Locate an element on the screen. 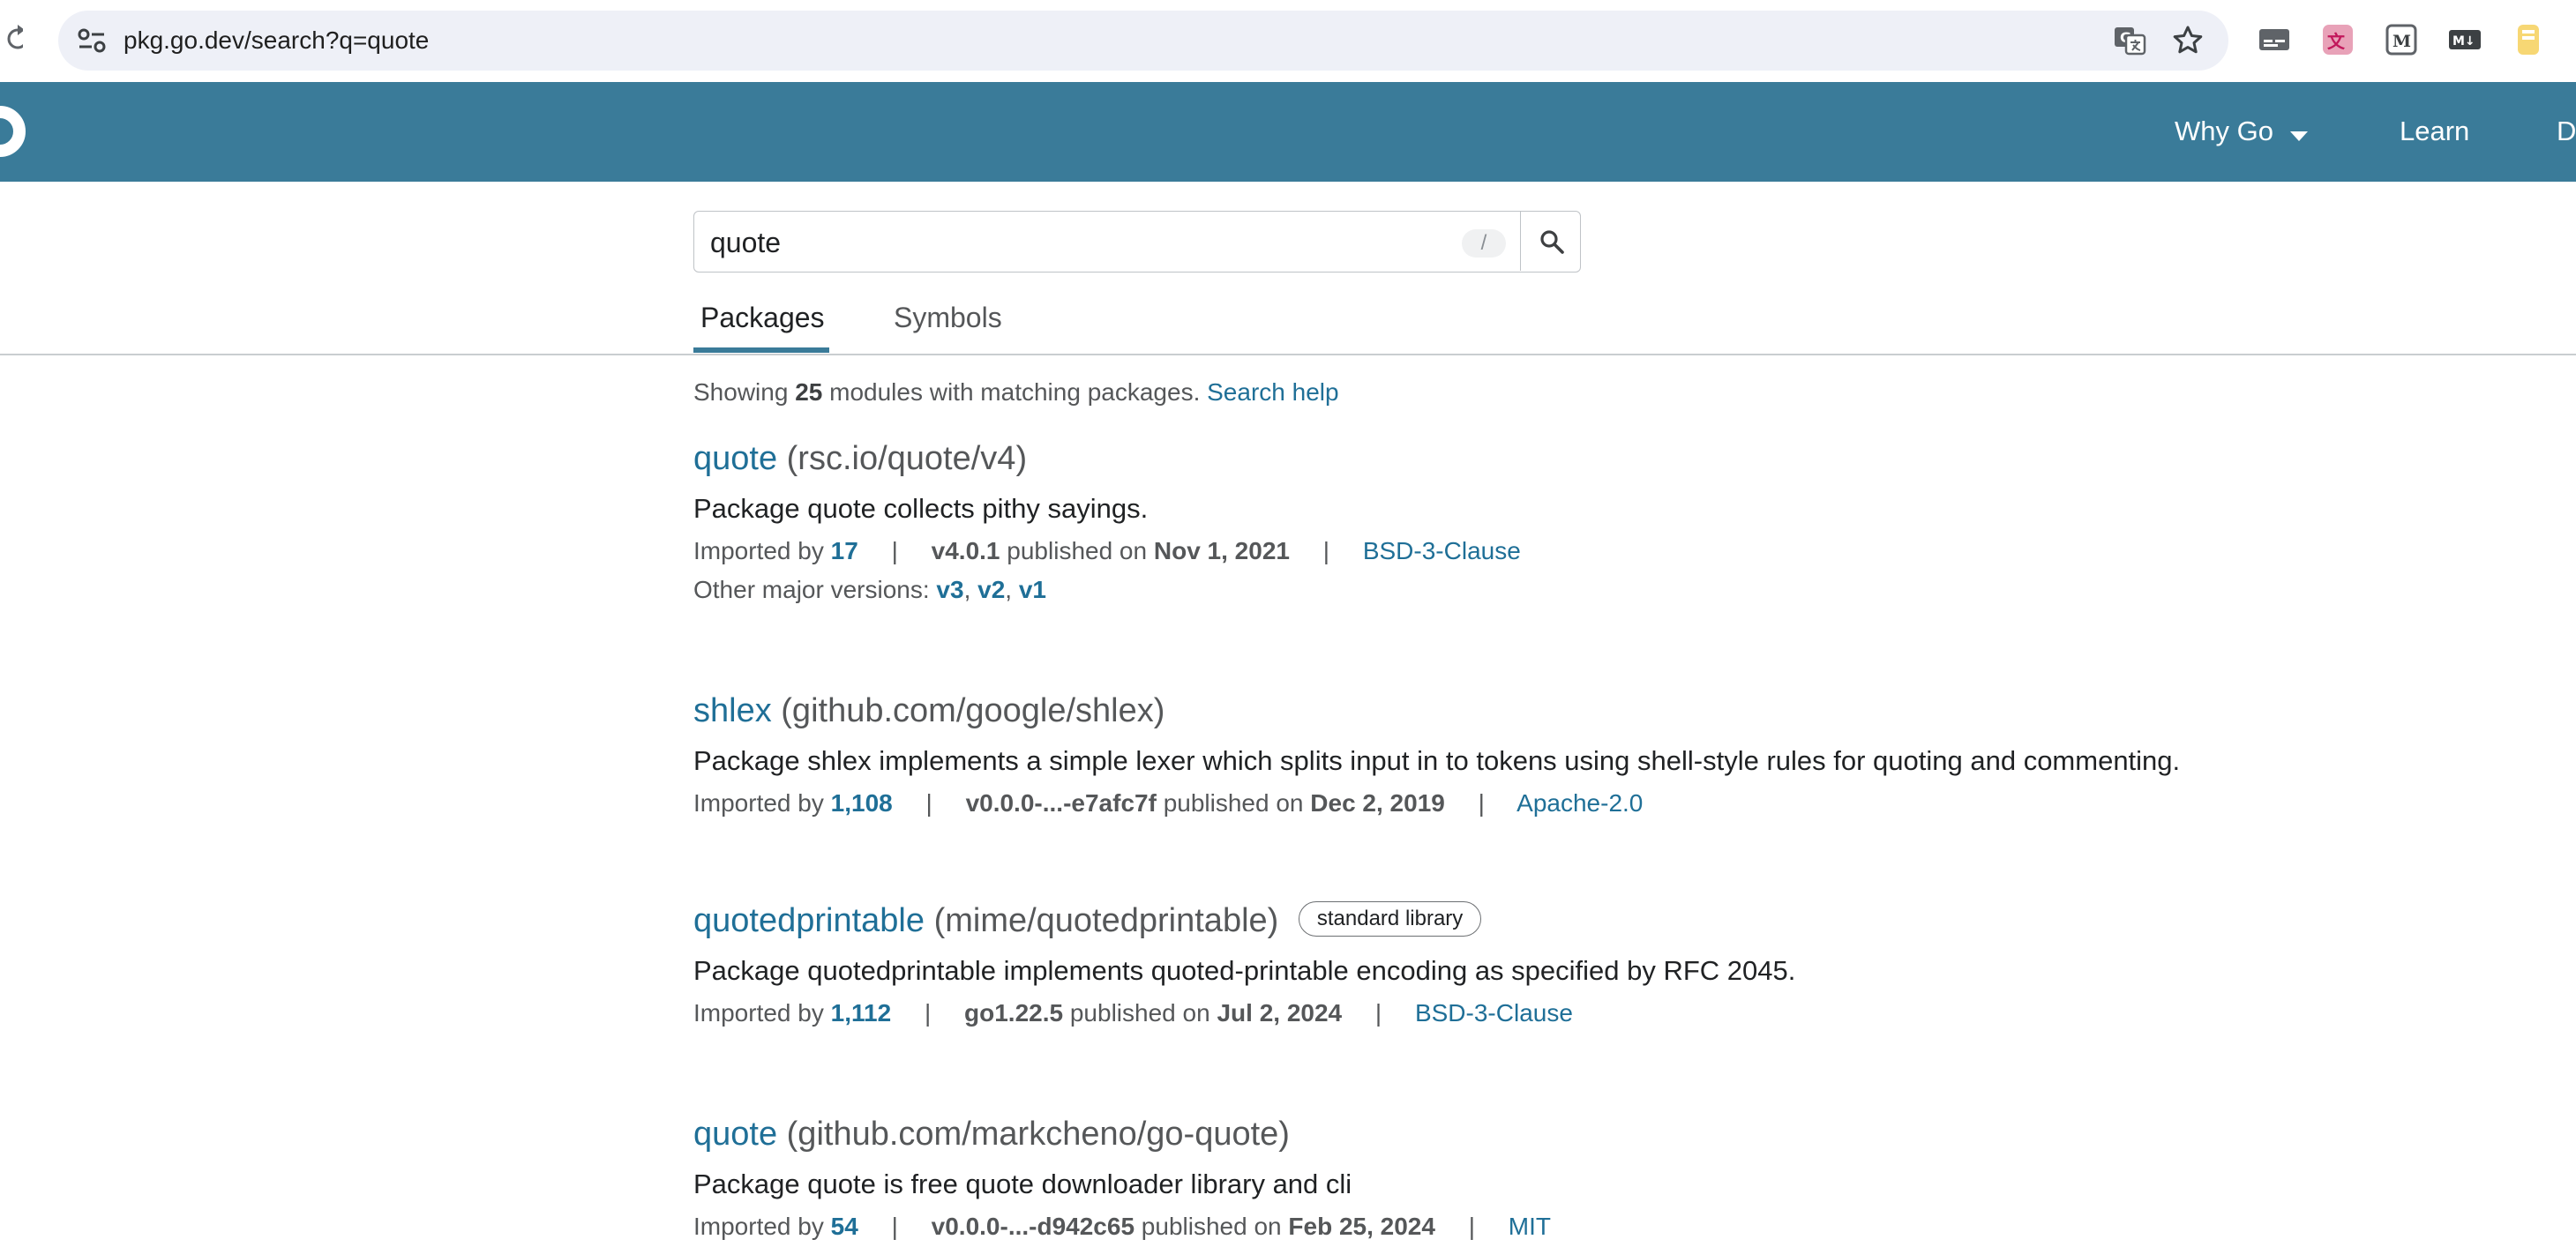  imported-by-count: 1,112 is located at coordinates (862, 1013).